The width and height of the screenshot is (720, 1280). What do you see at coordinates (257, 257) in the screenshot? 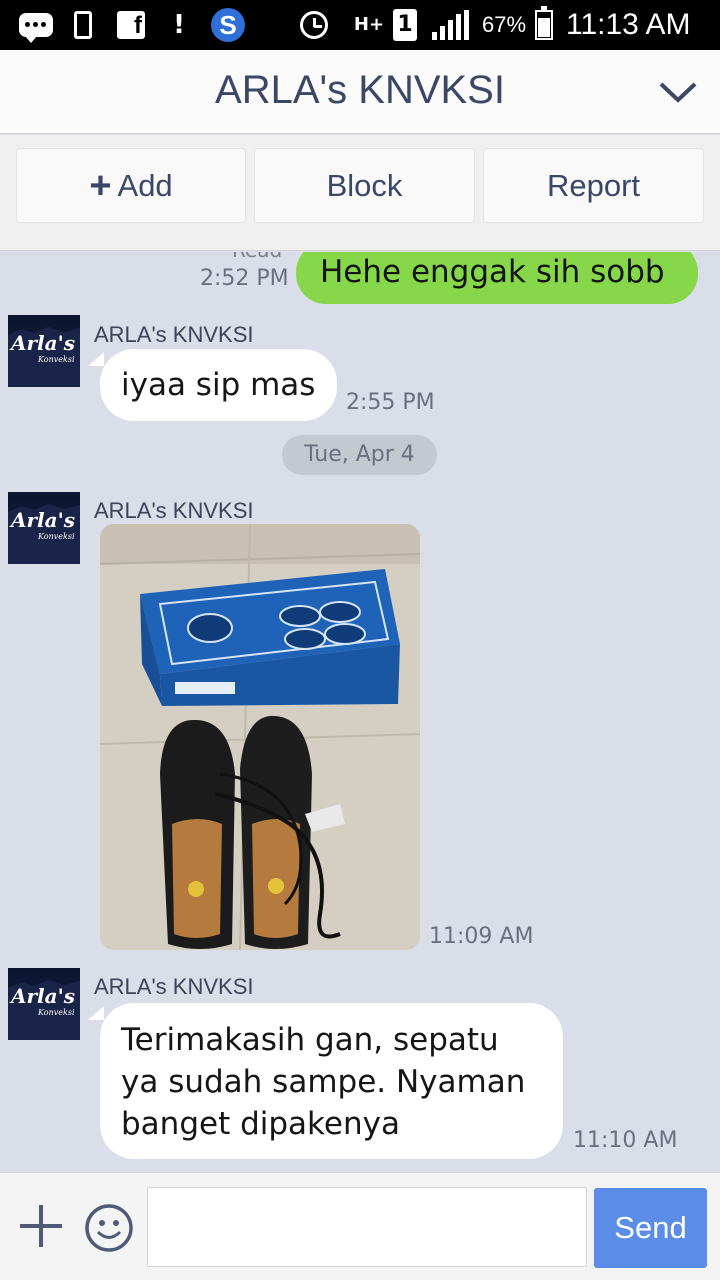
I see `read-status: Read` at bounding box center [257, 257].